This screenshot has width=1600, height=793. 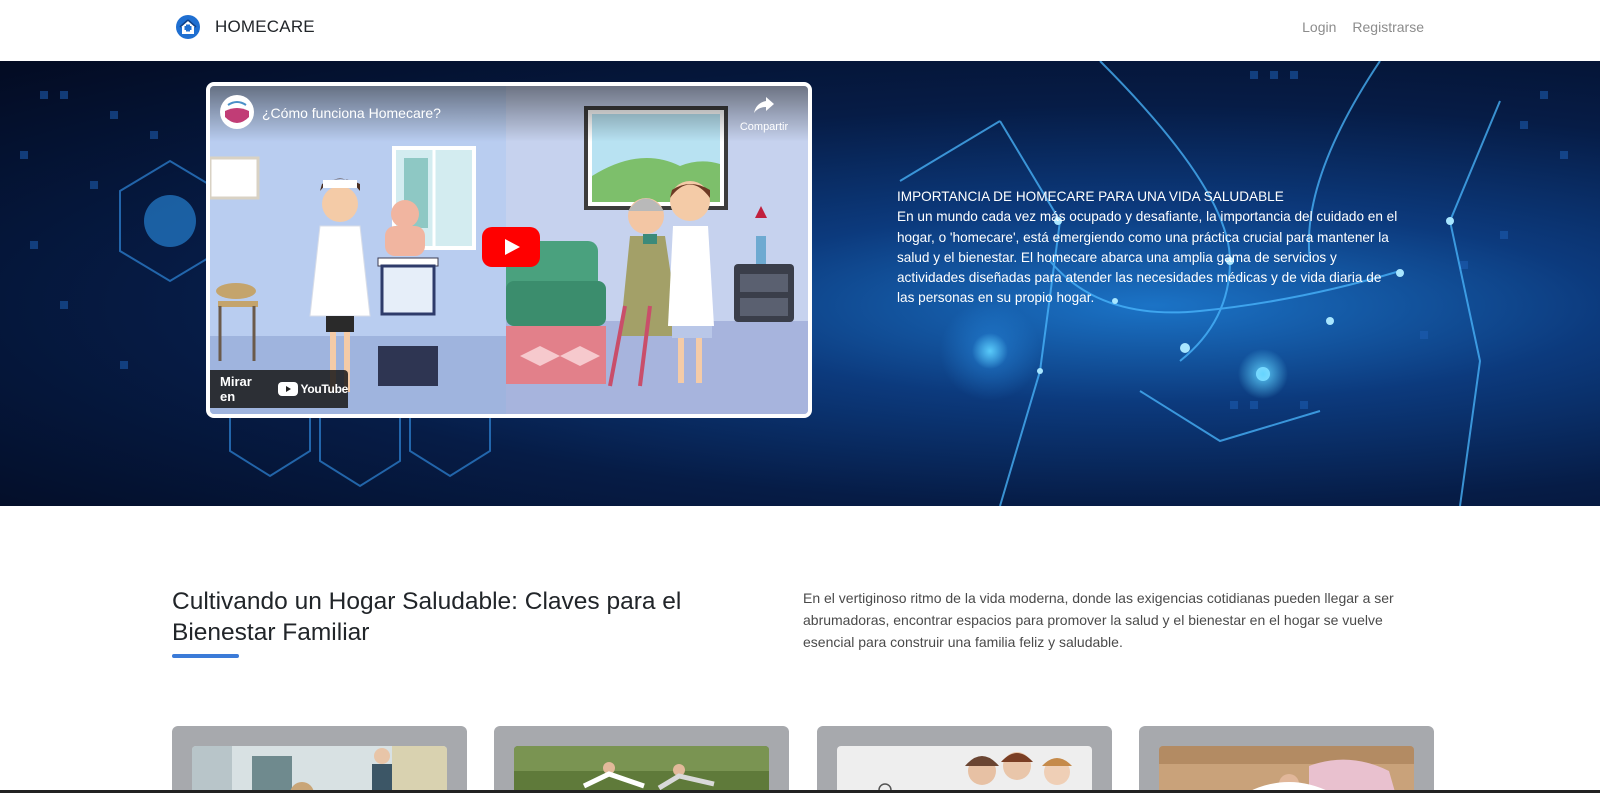 What do you see at coordinates (319, 769) in the screenshot?
I see `card-image-cleaning` at bounding box center [319, 769].